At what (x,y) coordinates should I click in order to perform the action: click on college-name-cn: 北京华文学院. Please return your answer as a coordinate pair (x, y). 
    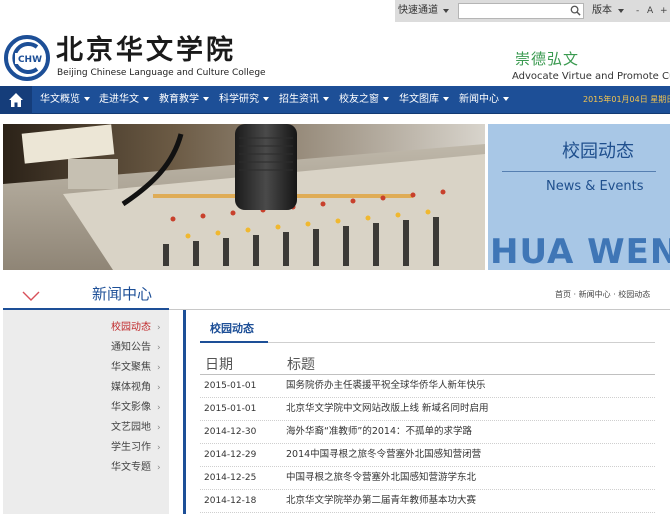
    Looking at the image, I should click on (146, 51).